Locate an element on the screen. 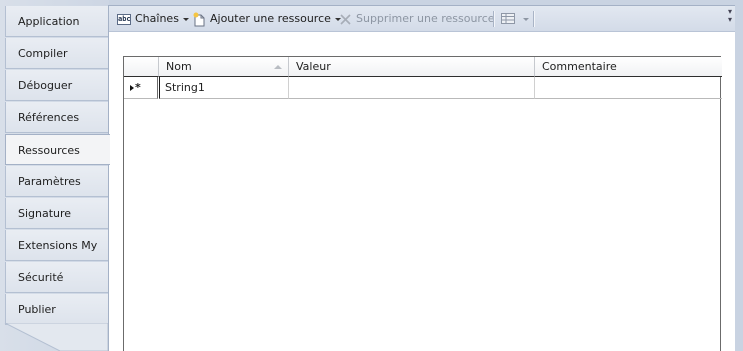 The image size is (743, 351). tab-label: Déboguer is located at coordinates (45, 85).